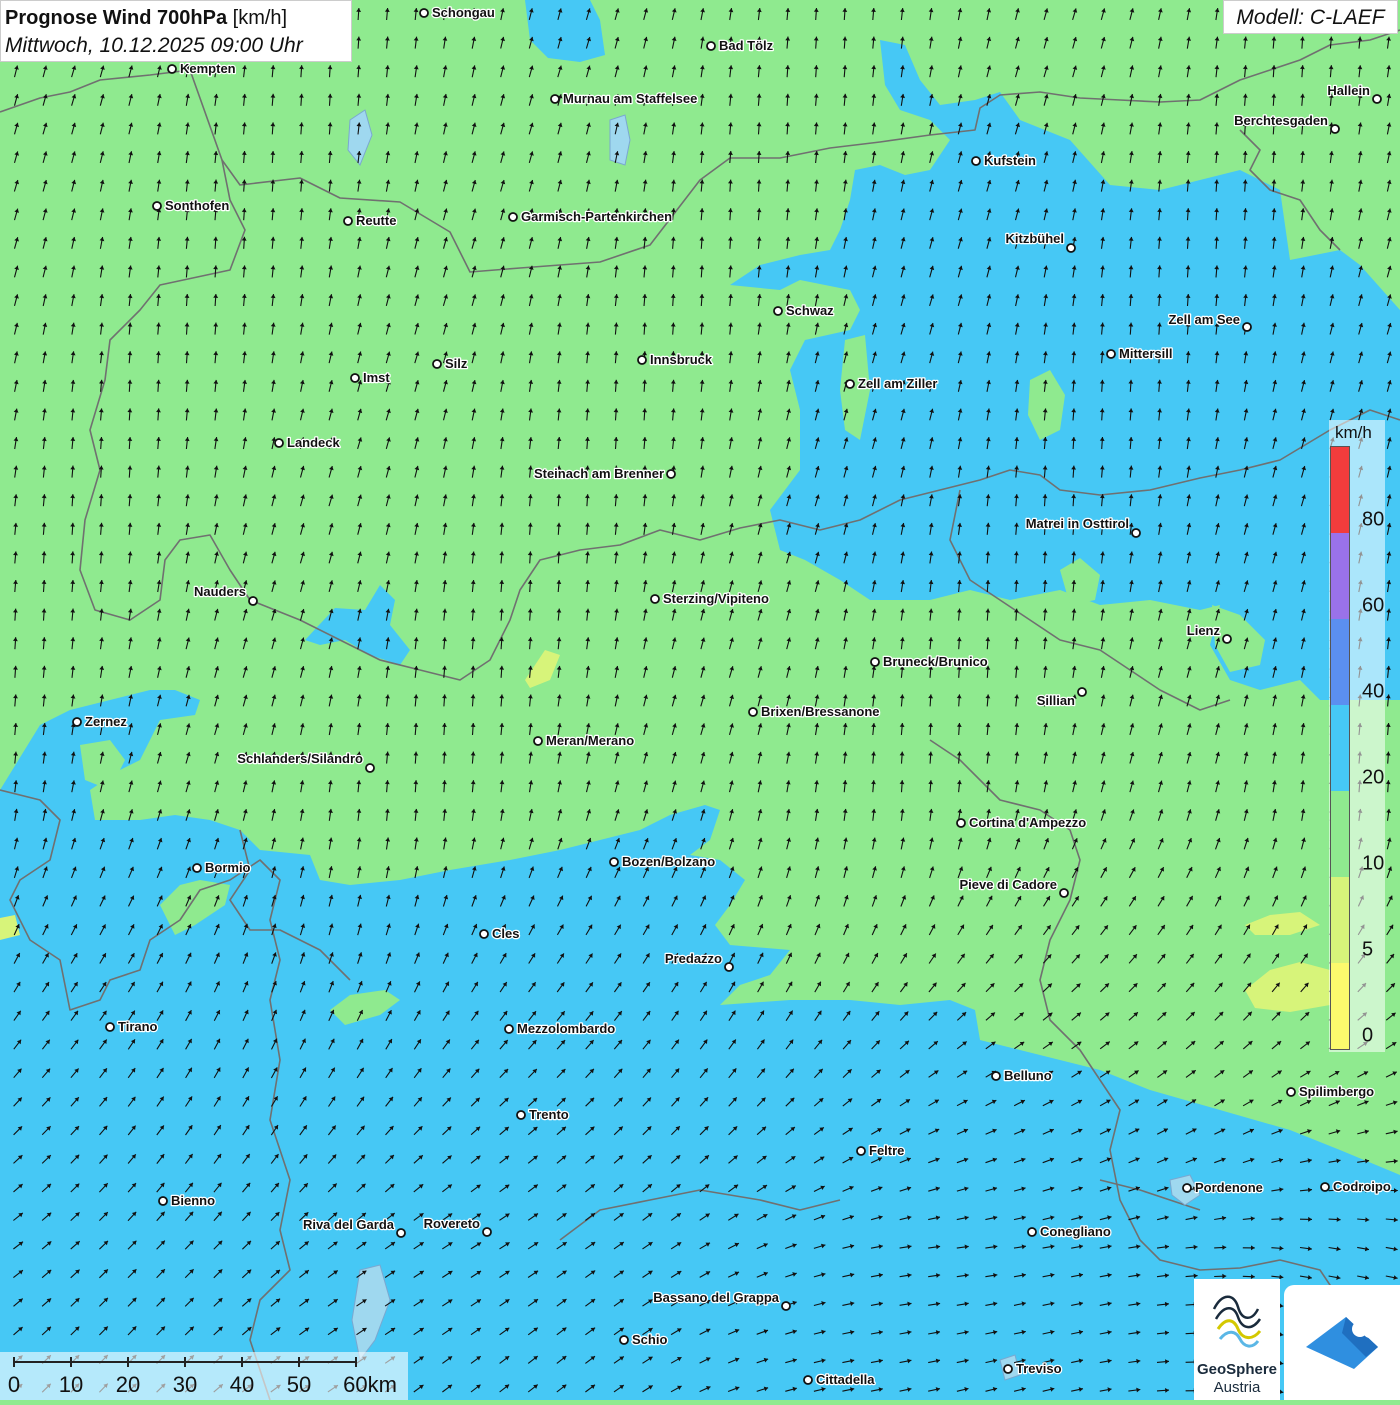  What do you see at coordinates (549, 1114) in the screenshot?
I see `city-label: Trento` at bounding box center [549, 1114].